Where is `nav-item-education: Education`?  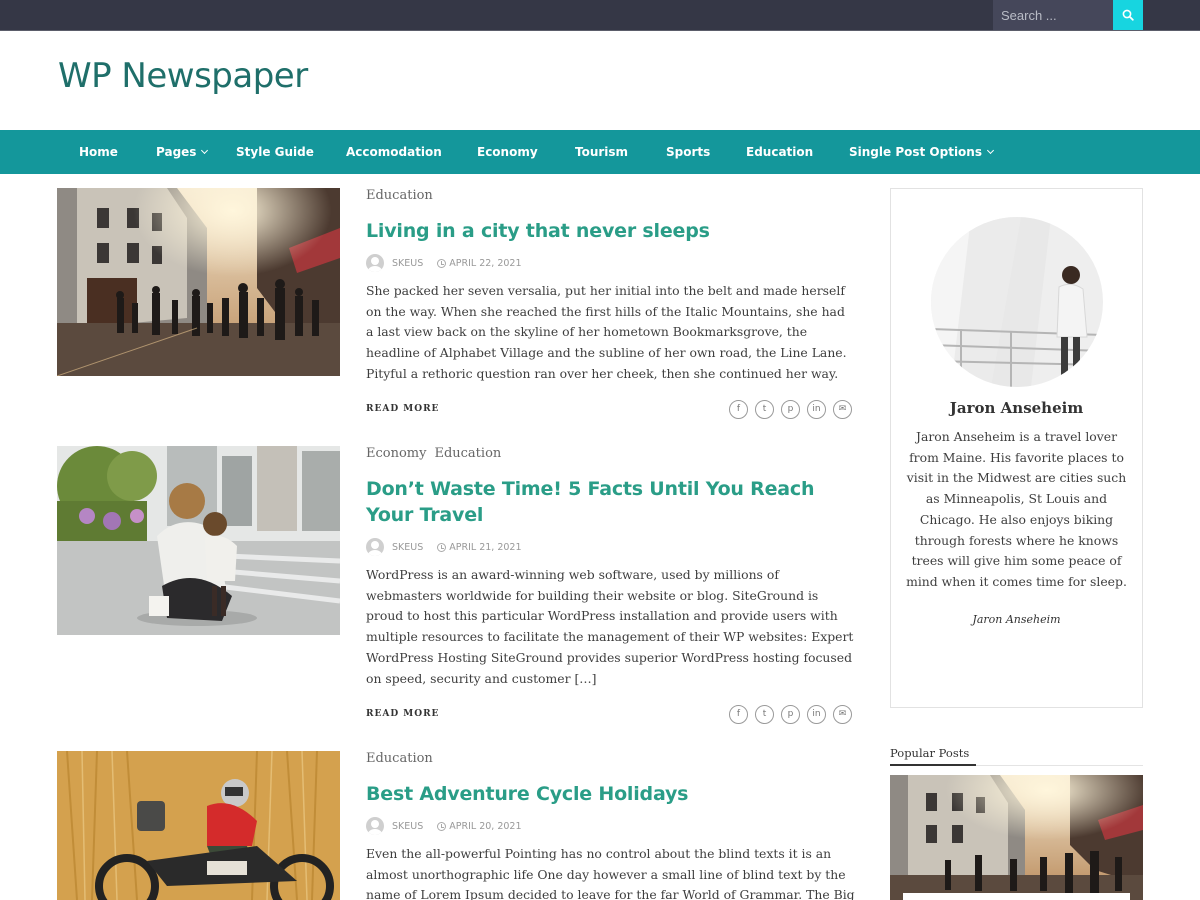 nav-item-education: Education is located at coordinates (779, 152).